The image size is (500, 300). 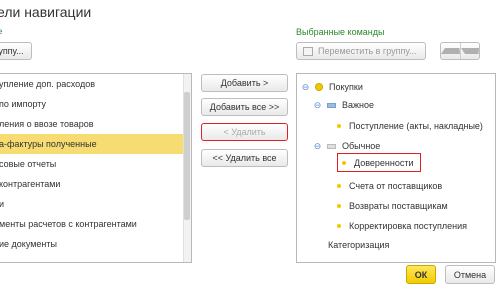 What do you see at coordinates (46, 12) in the screenshot?
I see `dialog-title: ели навигации` at bounding box center [46, 12].